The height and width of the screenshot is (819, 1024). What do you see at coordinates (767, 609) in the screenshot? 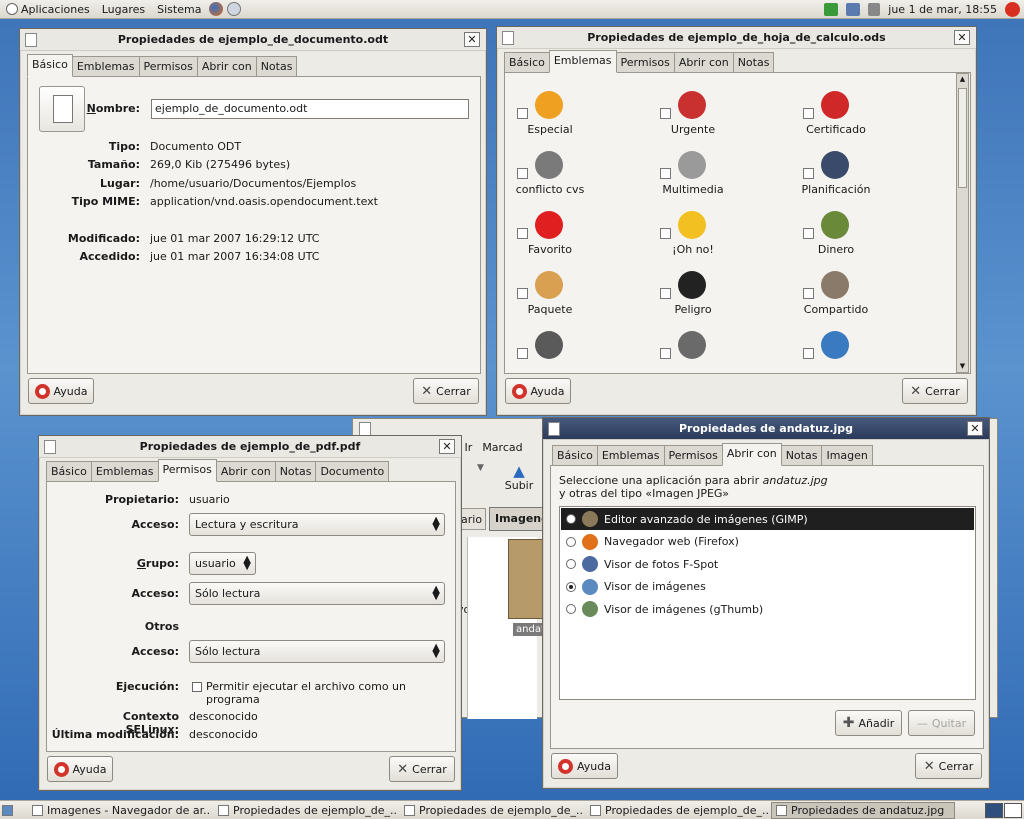
I see `application-row: Visor de imágenes (gThumb)` at bounding box center [767, 609].